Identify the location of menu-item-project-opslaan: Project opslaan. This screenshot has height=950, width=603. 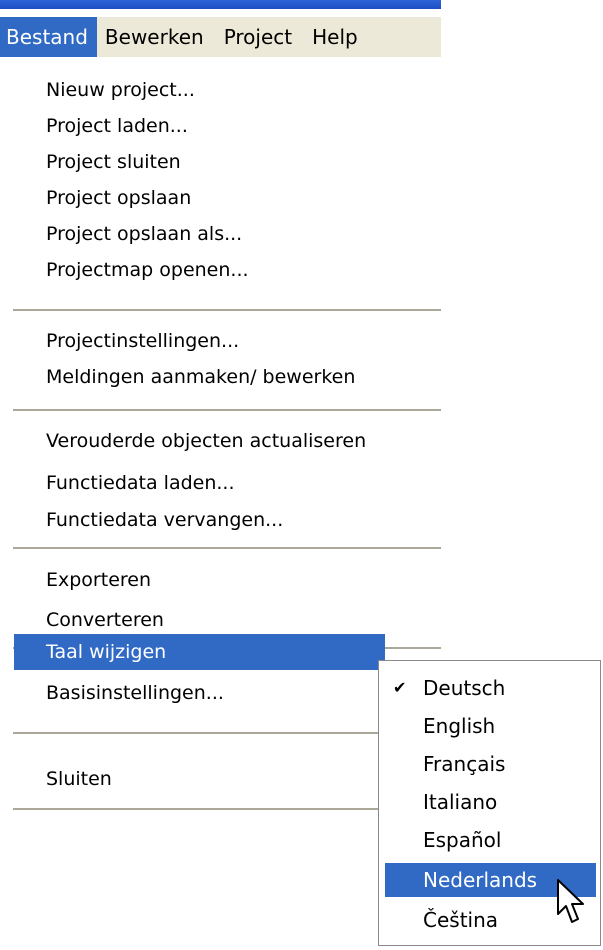
(220, 198).